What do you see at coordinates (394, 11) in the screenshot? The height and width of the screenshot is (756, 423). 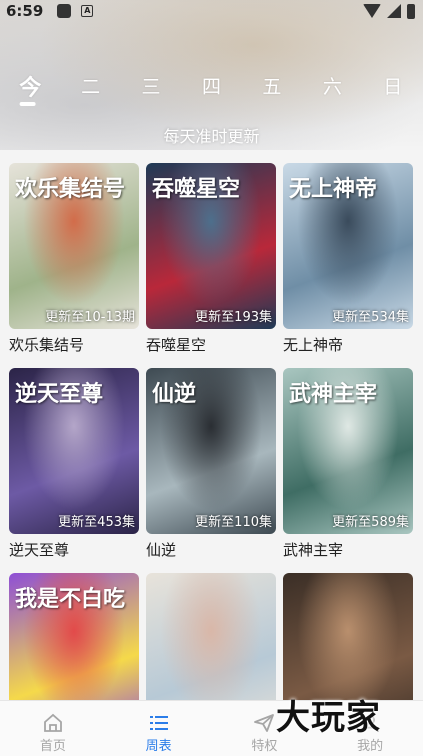 I see `signal-icon` at bounding box center [394, 11].